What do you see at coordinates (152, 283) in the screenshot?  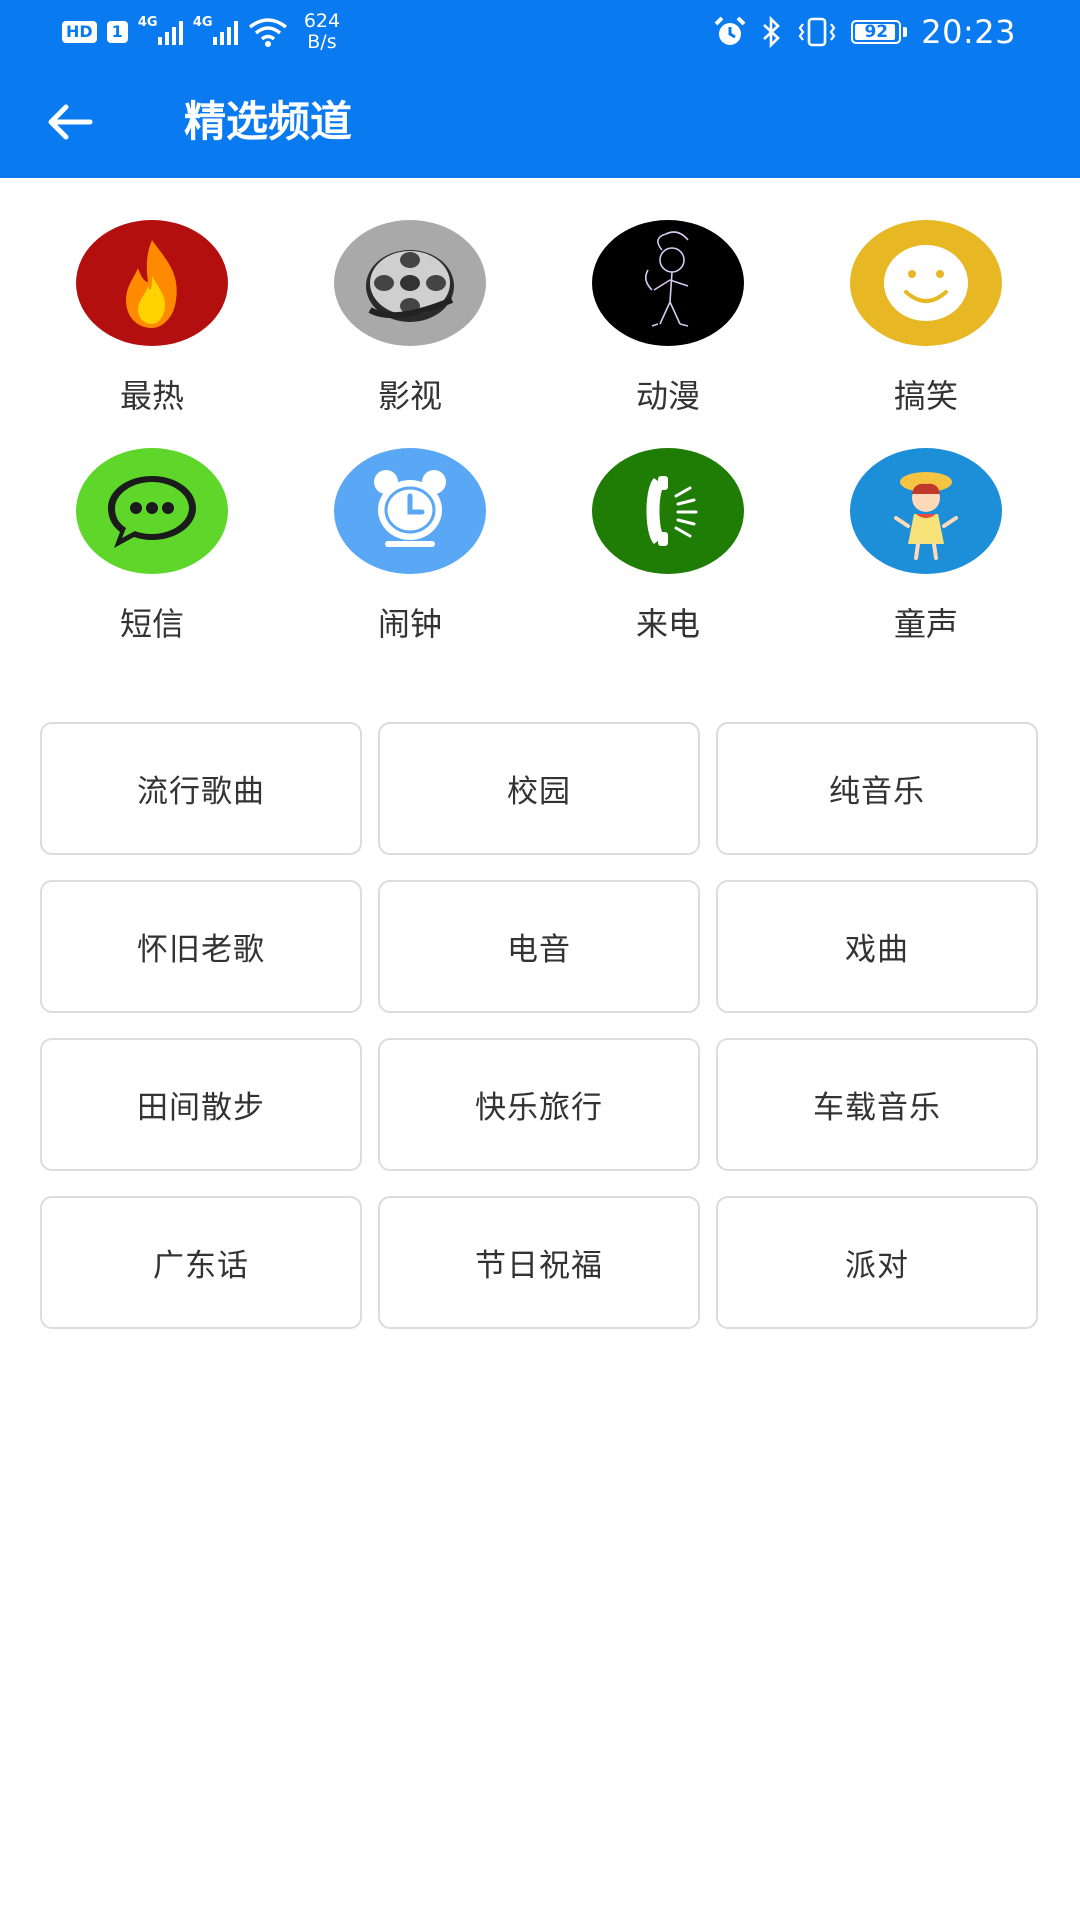 I see `fire-icon` at bounding box center [152, 283].